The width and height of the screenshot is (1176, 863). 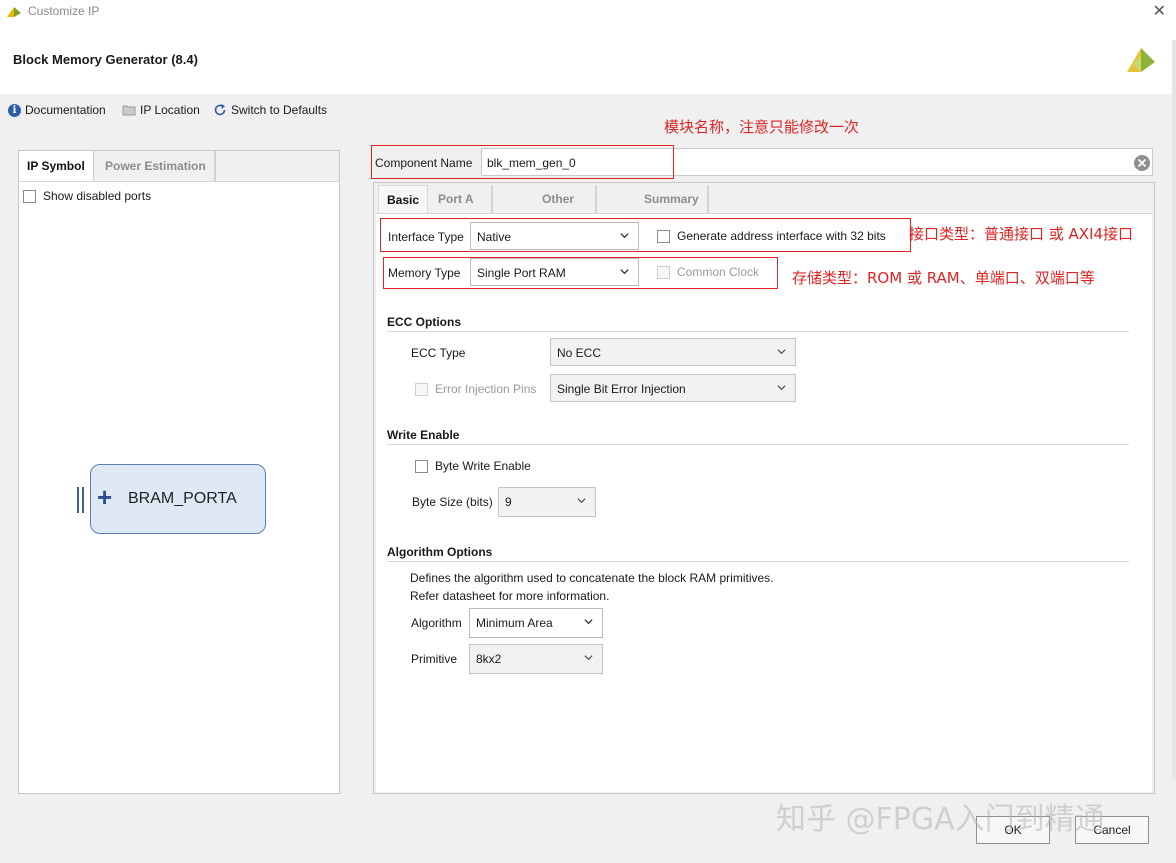 I want to click on byte-write-enable-checkbox, so click(x=421, y=466).